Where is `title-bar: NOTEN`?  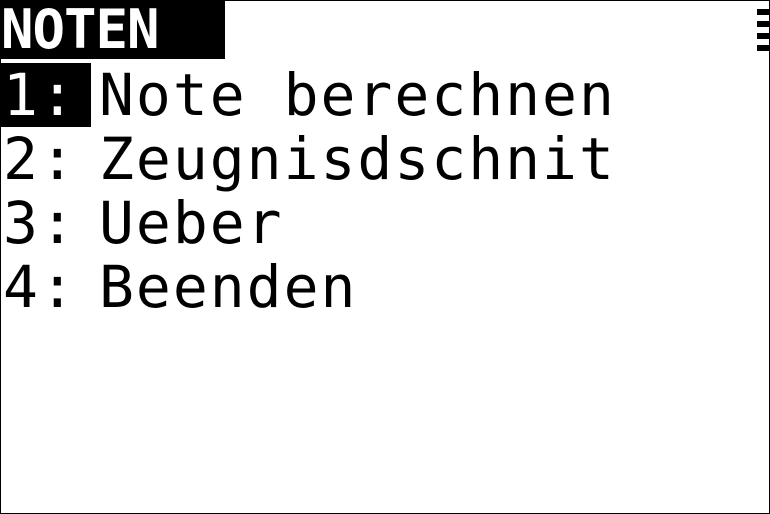 title-bar: NOTEN is located at coordinates (385, 30).